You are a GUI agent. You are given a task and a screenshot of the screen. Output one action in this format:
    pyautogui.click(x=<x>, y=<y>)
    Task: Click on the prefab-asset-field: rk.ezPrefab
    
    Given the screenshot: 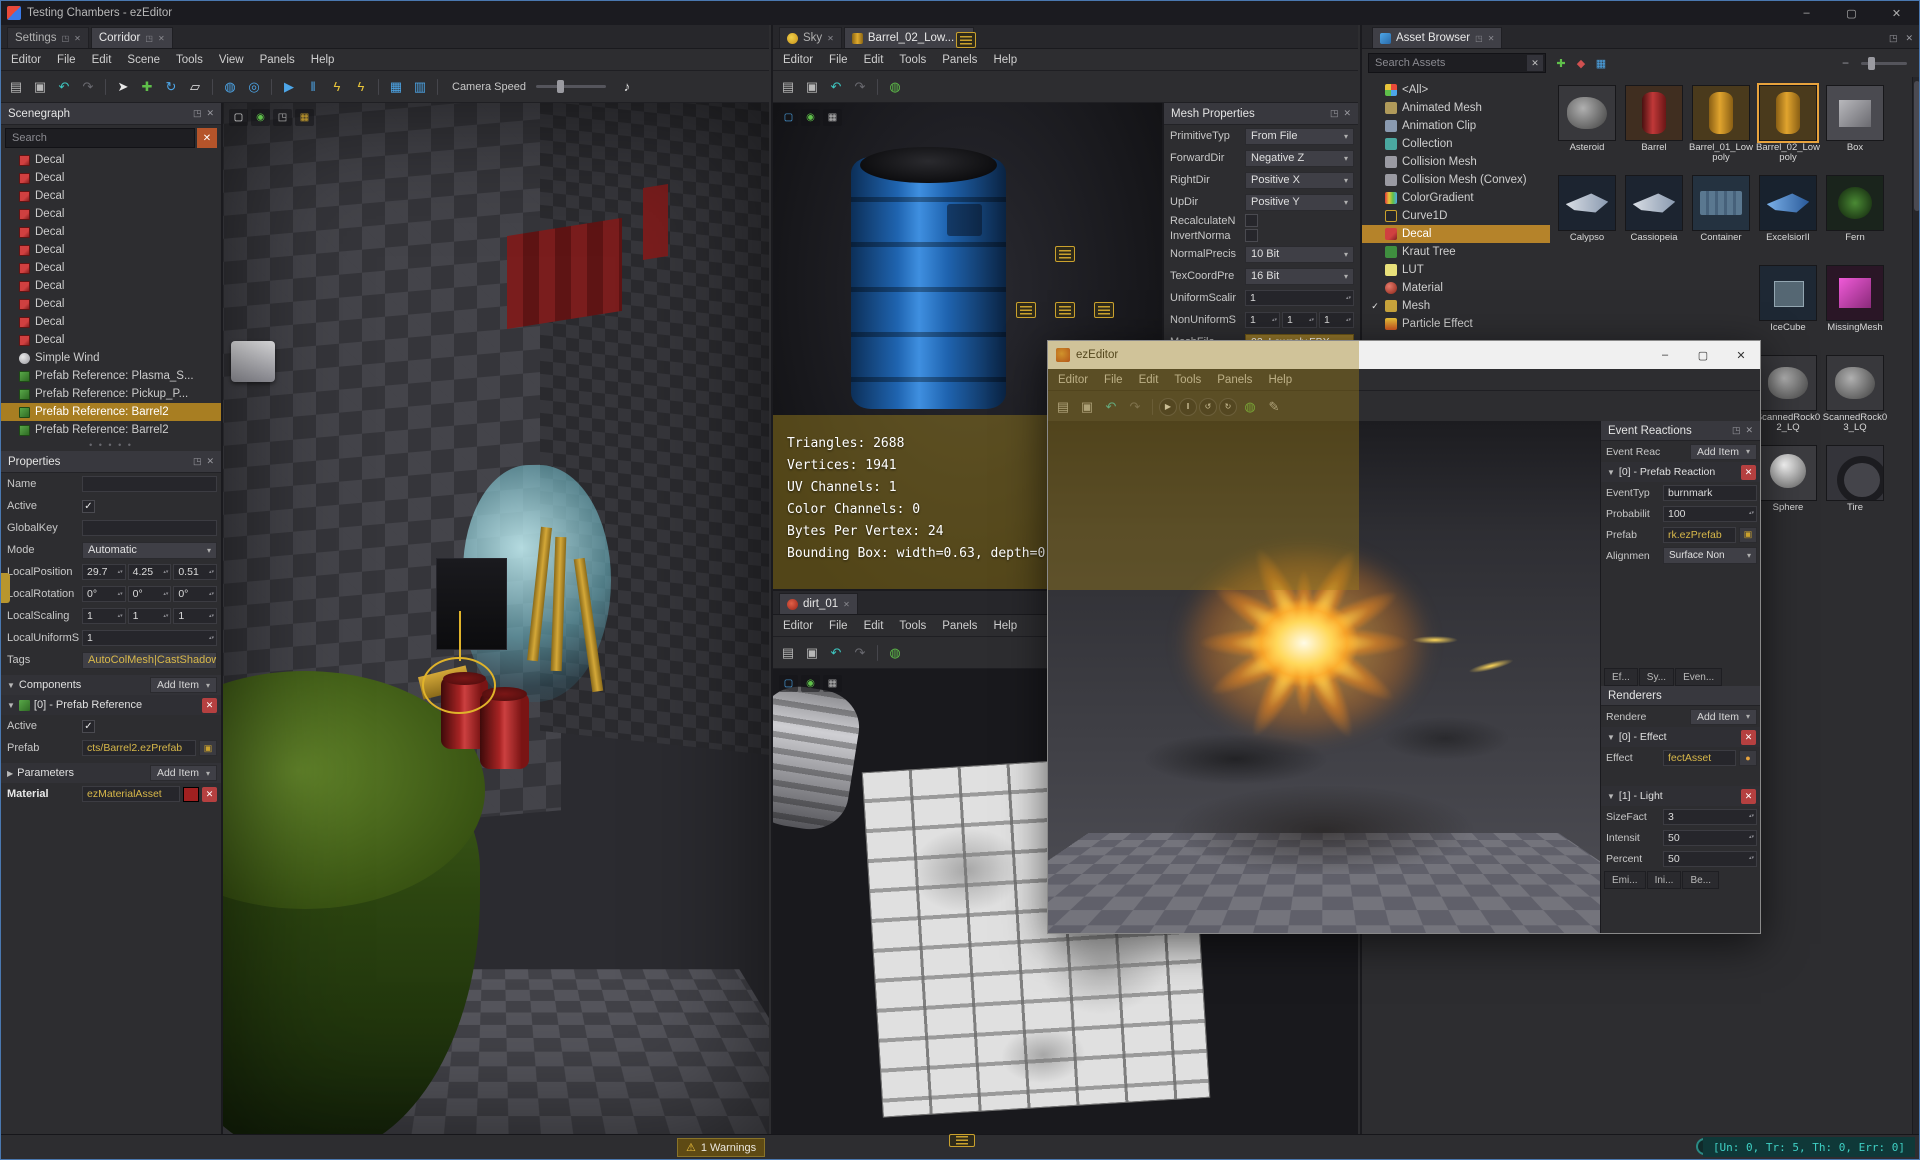 What is the action you would take?
    pyautogui.click(x=1699, y=534)
    